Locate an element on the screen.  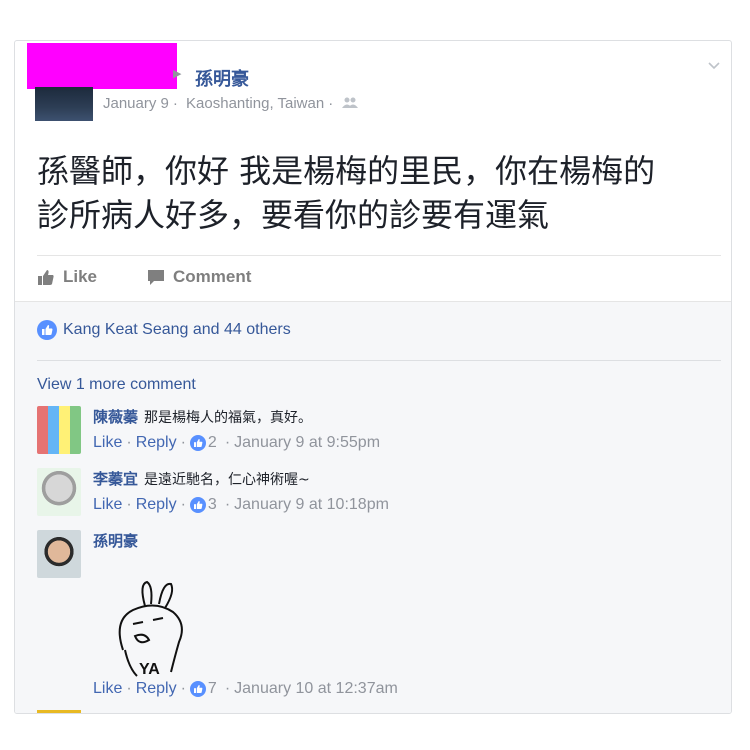
comment-author: 李蓁宜 是遠近馳名，仁心神術喔~ is located at coordinates (201, 478).